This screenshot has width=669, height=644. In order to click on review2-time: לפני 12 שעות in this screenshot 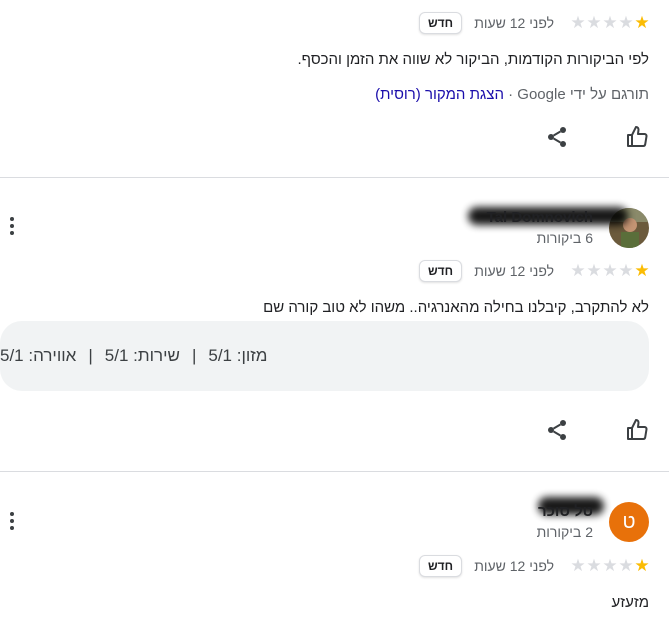, I will do `click(514, 271)`.